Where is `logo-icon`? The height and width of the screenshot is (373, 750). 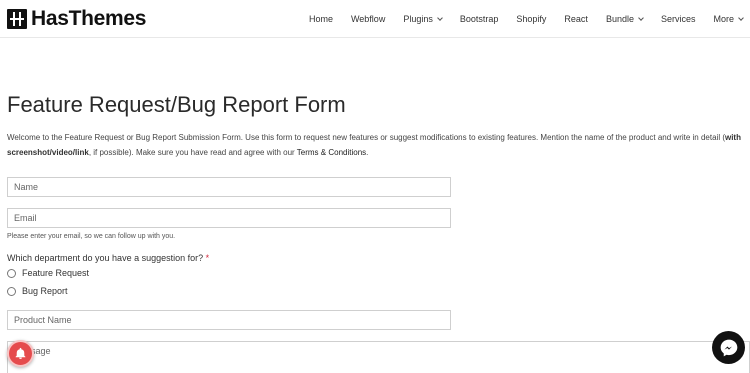
logo-icon is located at coordinates (17, 19).